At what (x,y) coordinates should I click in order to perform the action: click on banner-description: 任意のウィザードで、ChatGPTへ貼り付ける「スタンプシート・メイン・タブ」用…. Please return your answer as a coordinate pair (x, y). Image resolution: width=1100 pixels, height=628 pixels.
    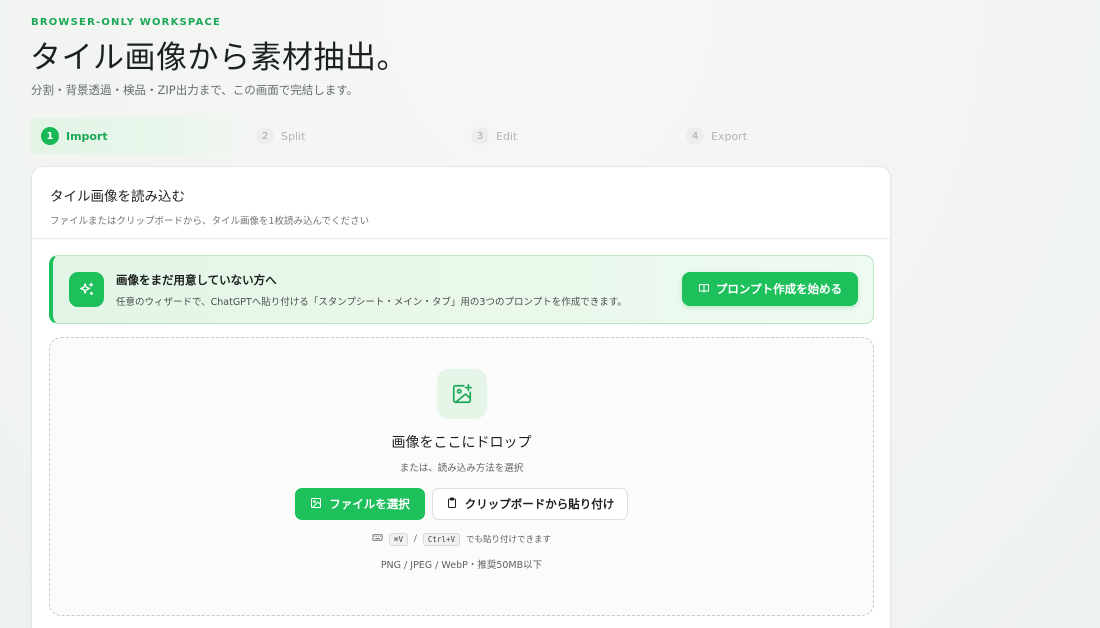
    Looking at the image, I should click on (371, 302).